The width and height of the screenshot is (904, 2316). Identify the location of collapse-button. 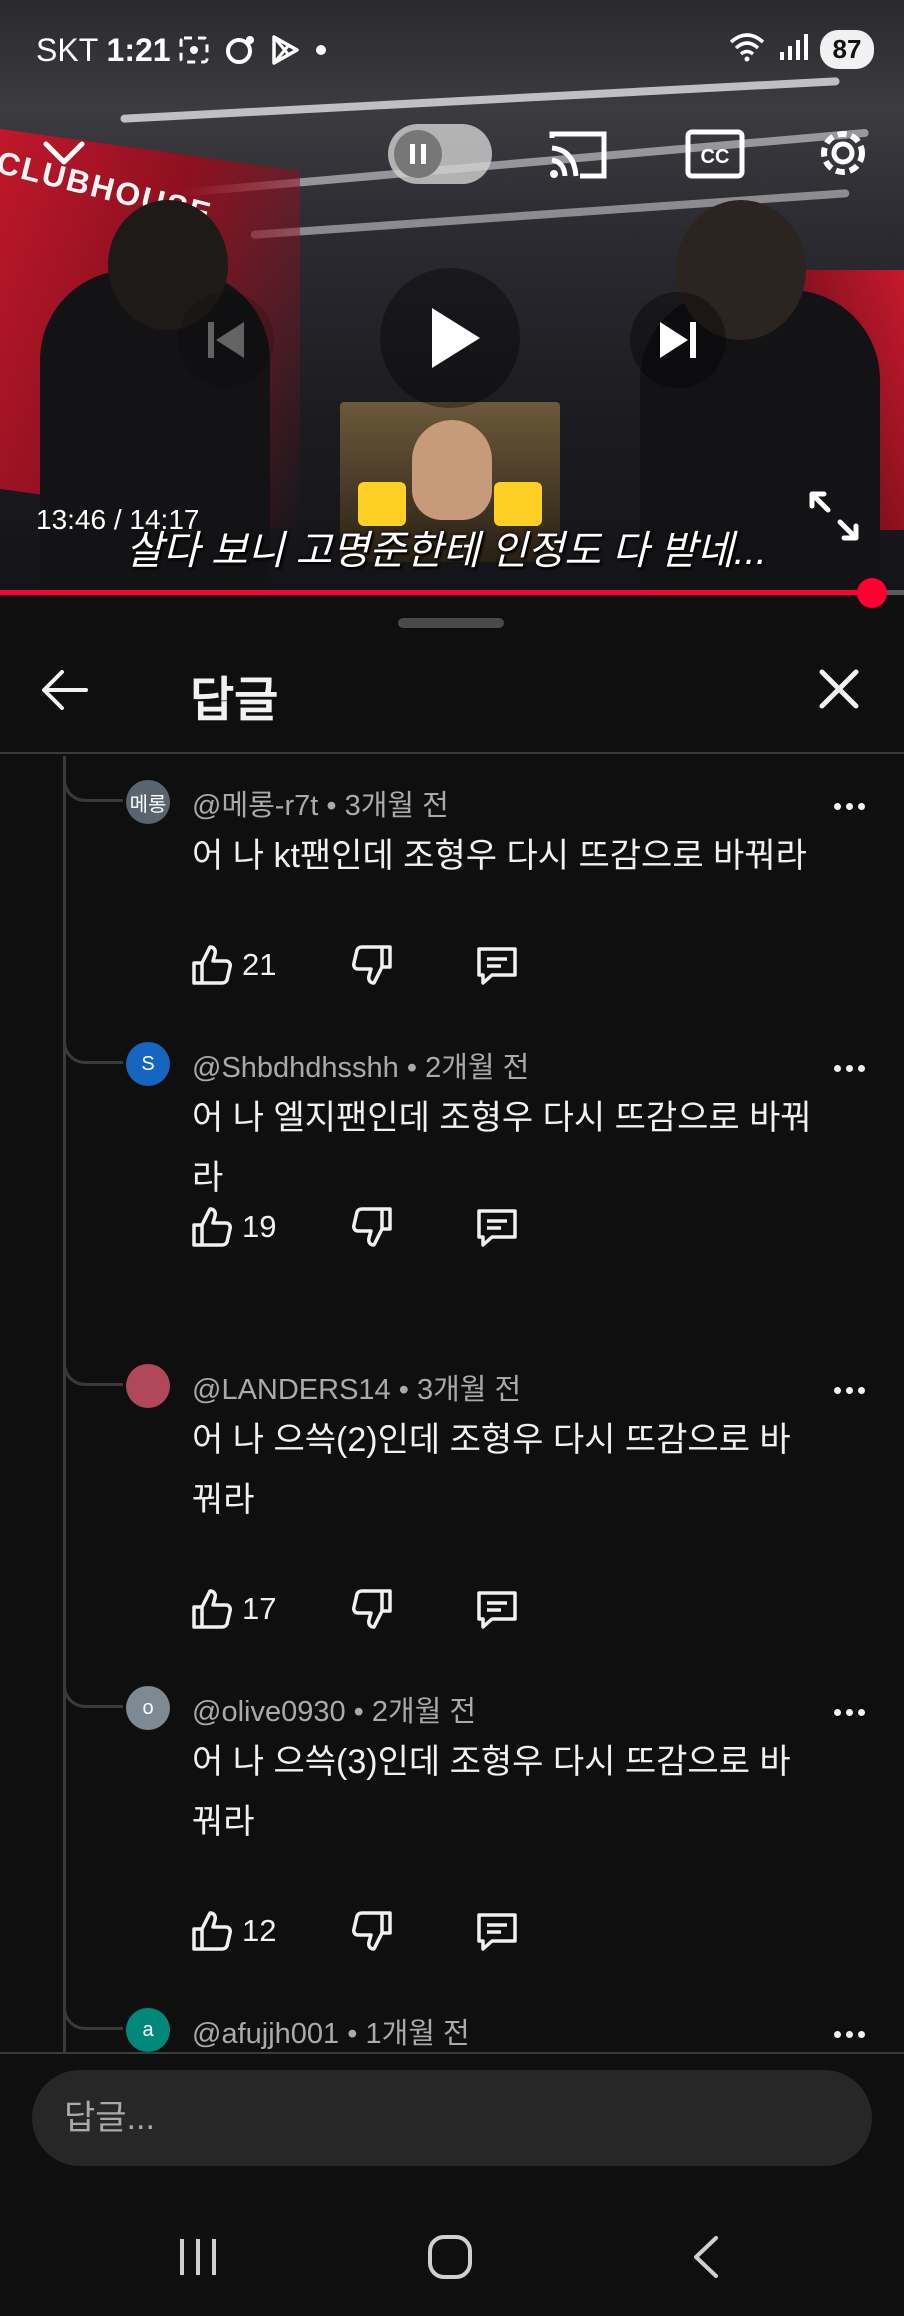
(64, 152).